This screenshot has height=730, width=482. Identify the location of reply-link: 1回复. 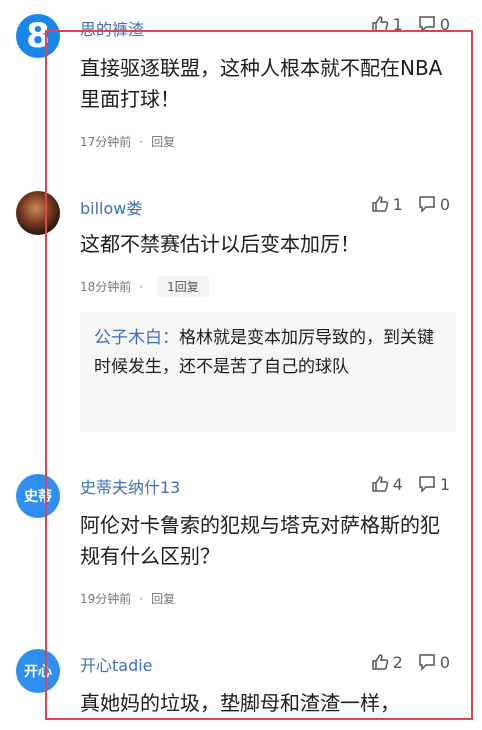
(183, 286).